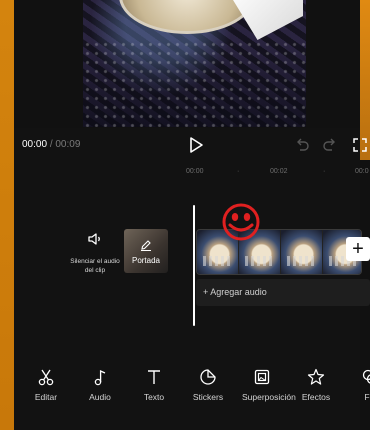  Describe the element at coordinates (95, 266) in the screenshot. I see `mute-label: Silenciar el audio del clip` at that location.